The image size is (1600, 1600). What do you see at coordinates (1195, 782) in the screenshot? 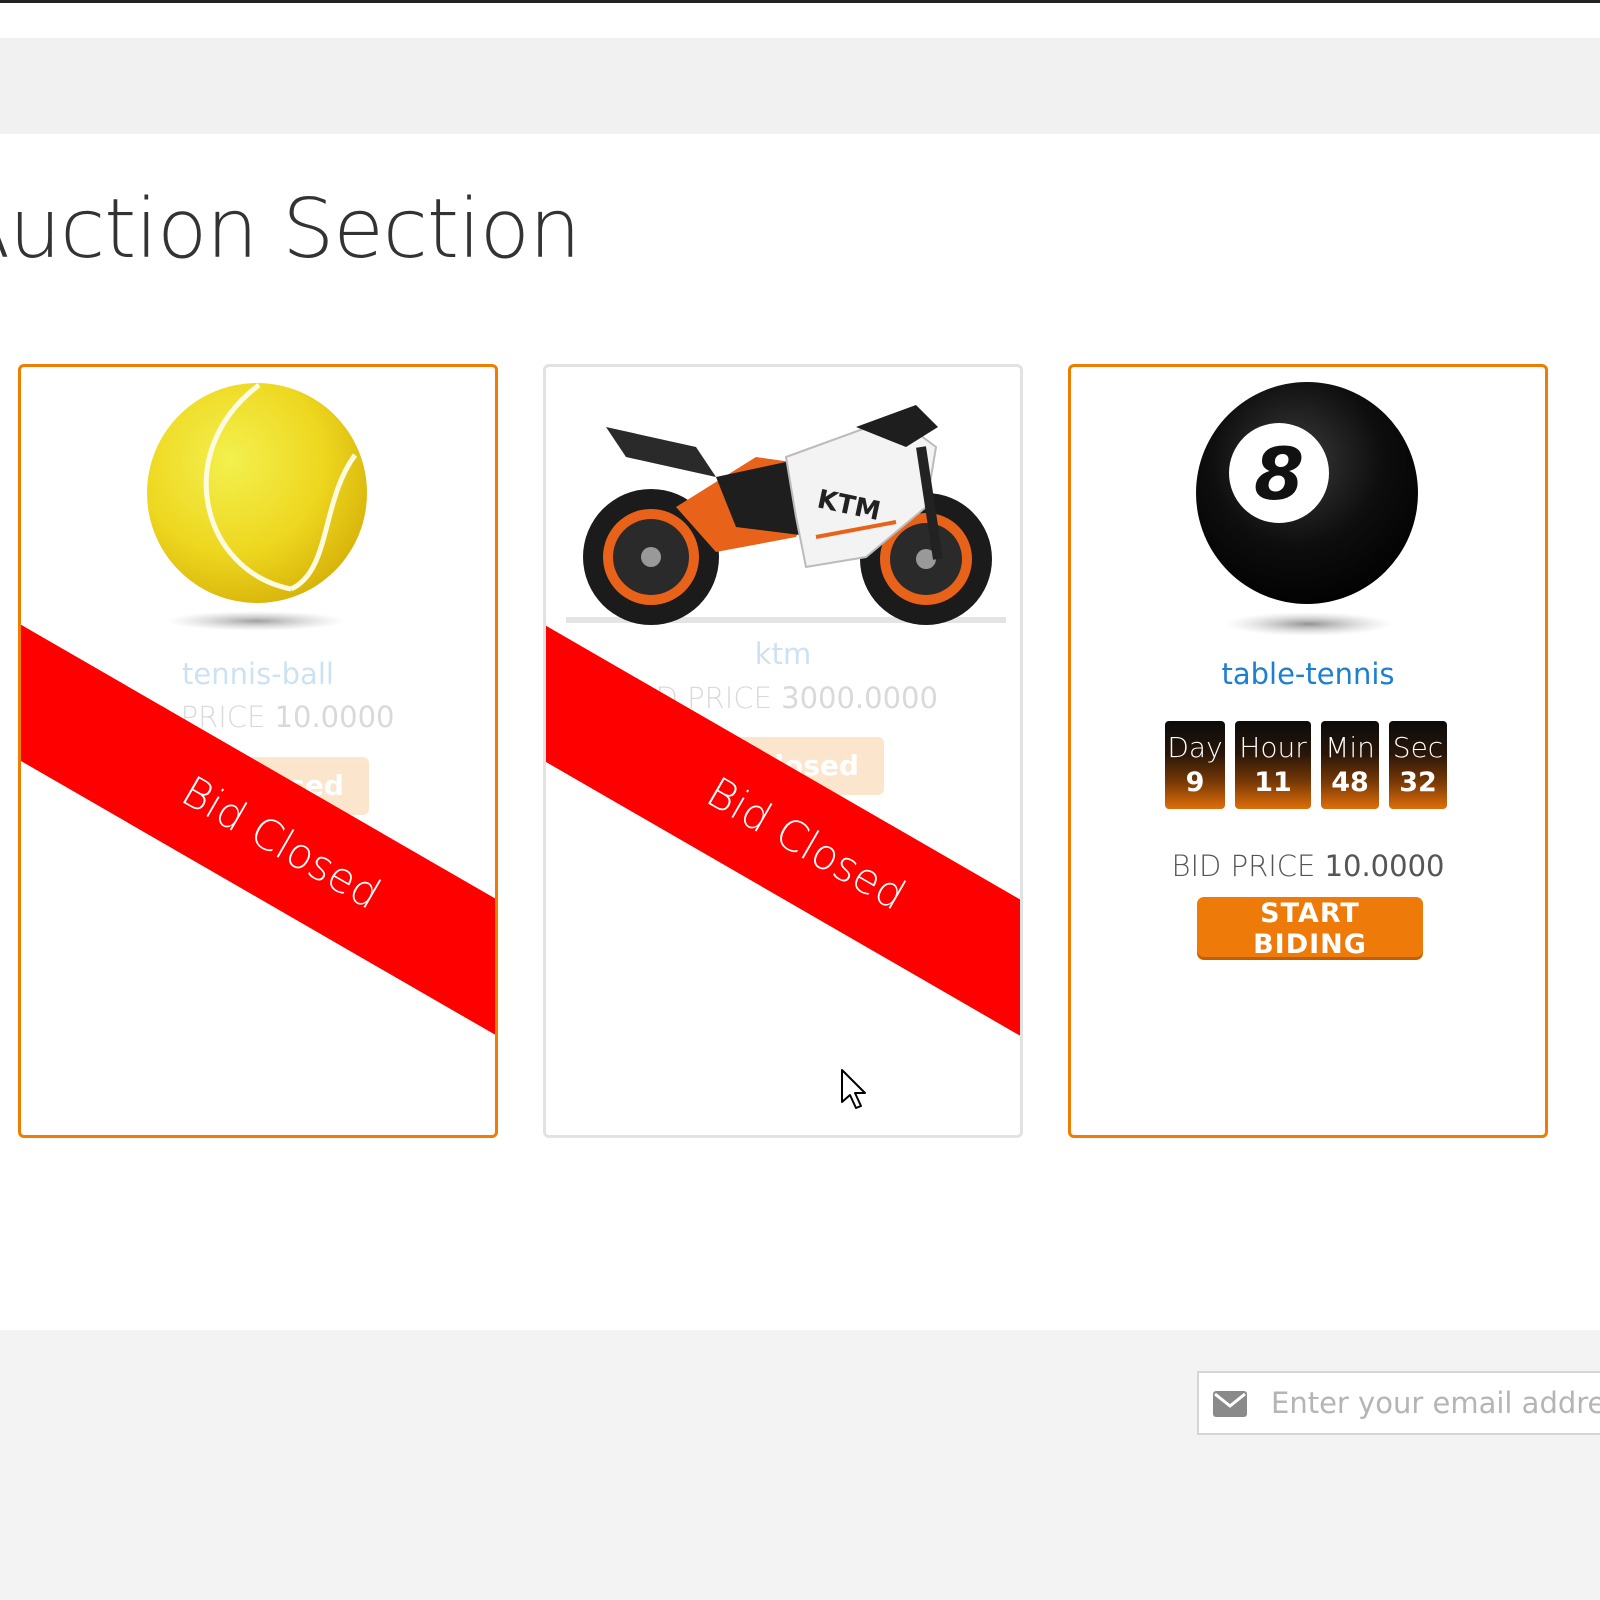
I see `countdown-value: 9` at bounding box center [1195, 782].